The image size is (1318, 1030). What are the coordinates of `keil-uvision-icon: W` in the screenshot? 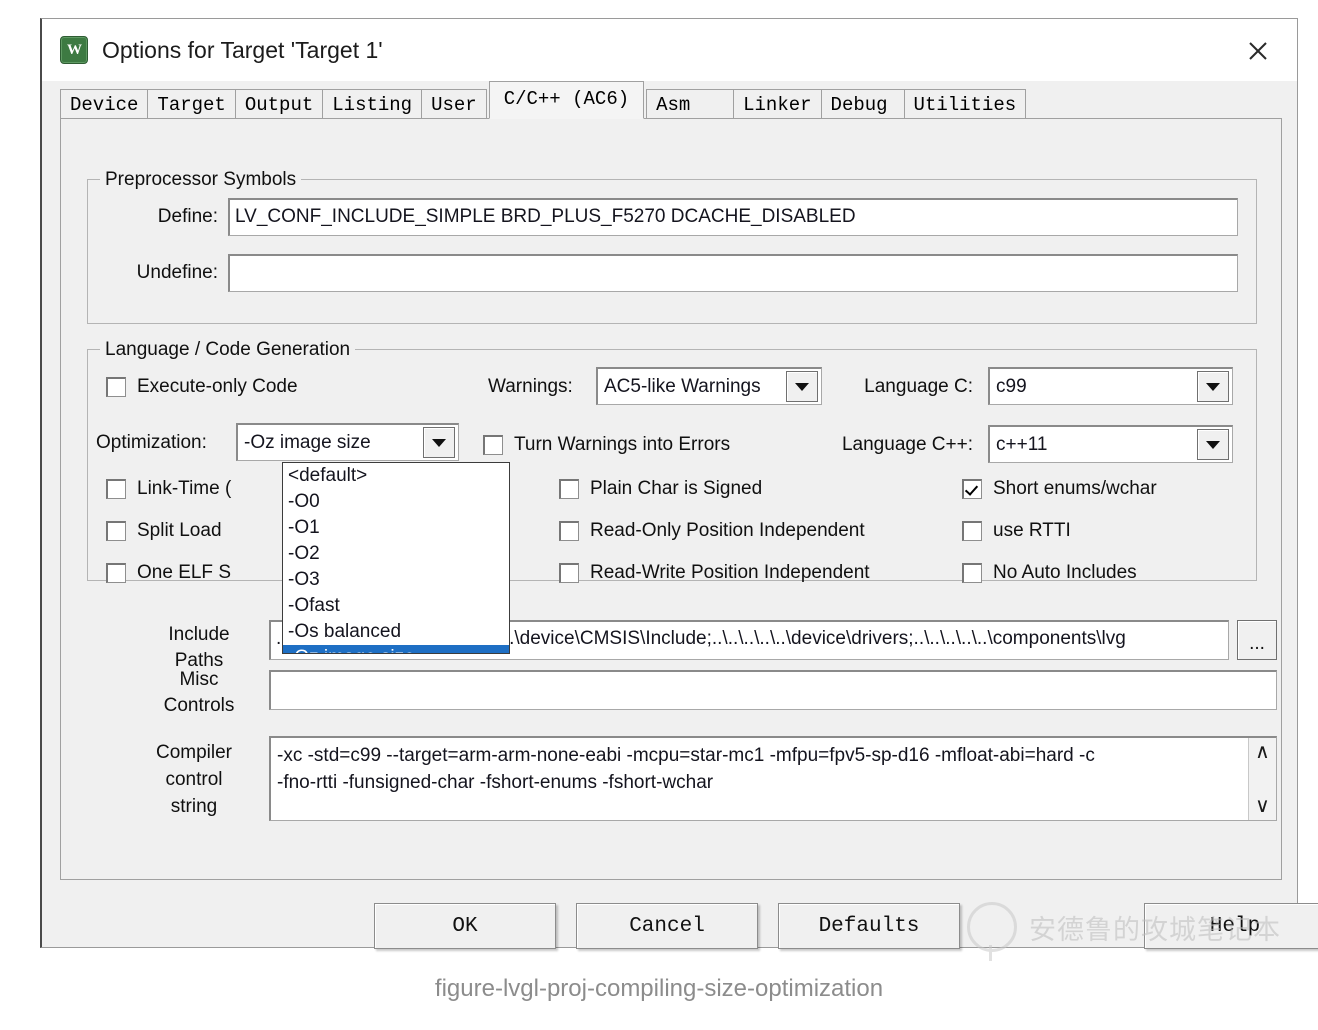 It's located at (74, 50).